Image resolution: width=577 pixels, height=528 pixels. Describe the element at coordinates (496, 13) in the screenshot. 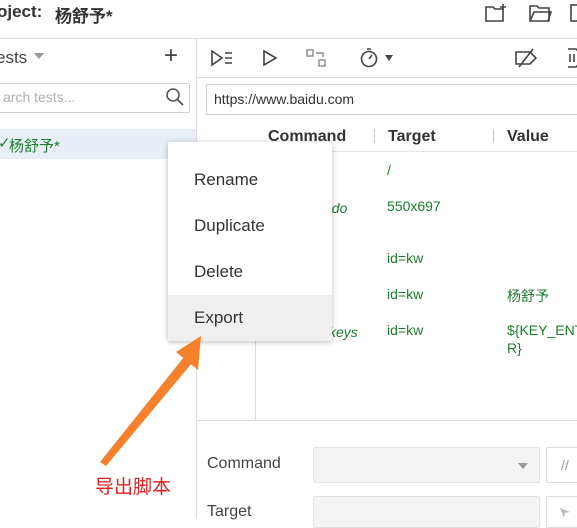

I see `new-project-icon` at that location.